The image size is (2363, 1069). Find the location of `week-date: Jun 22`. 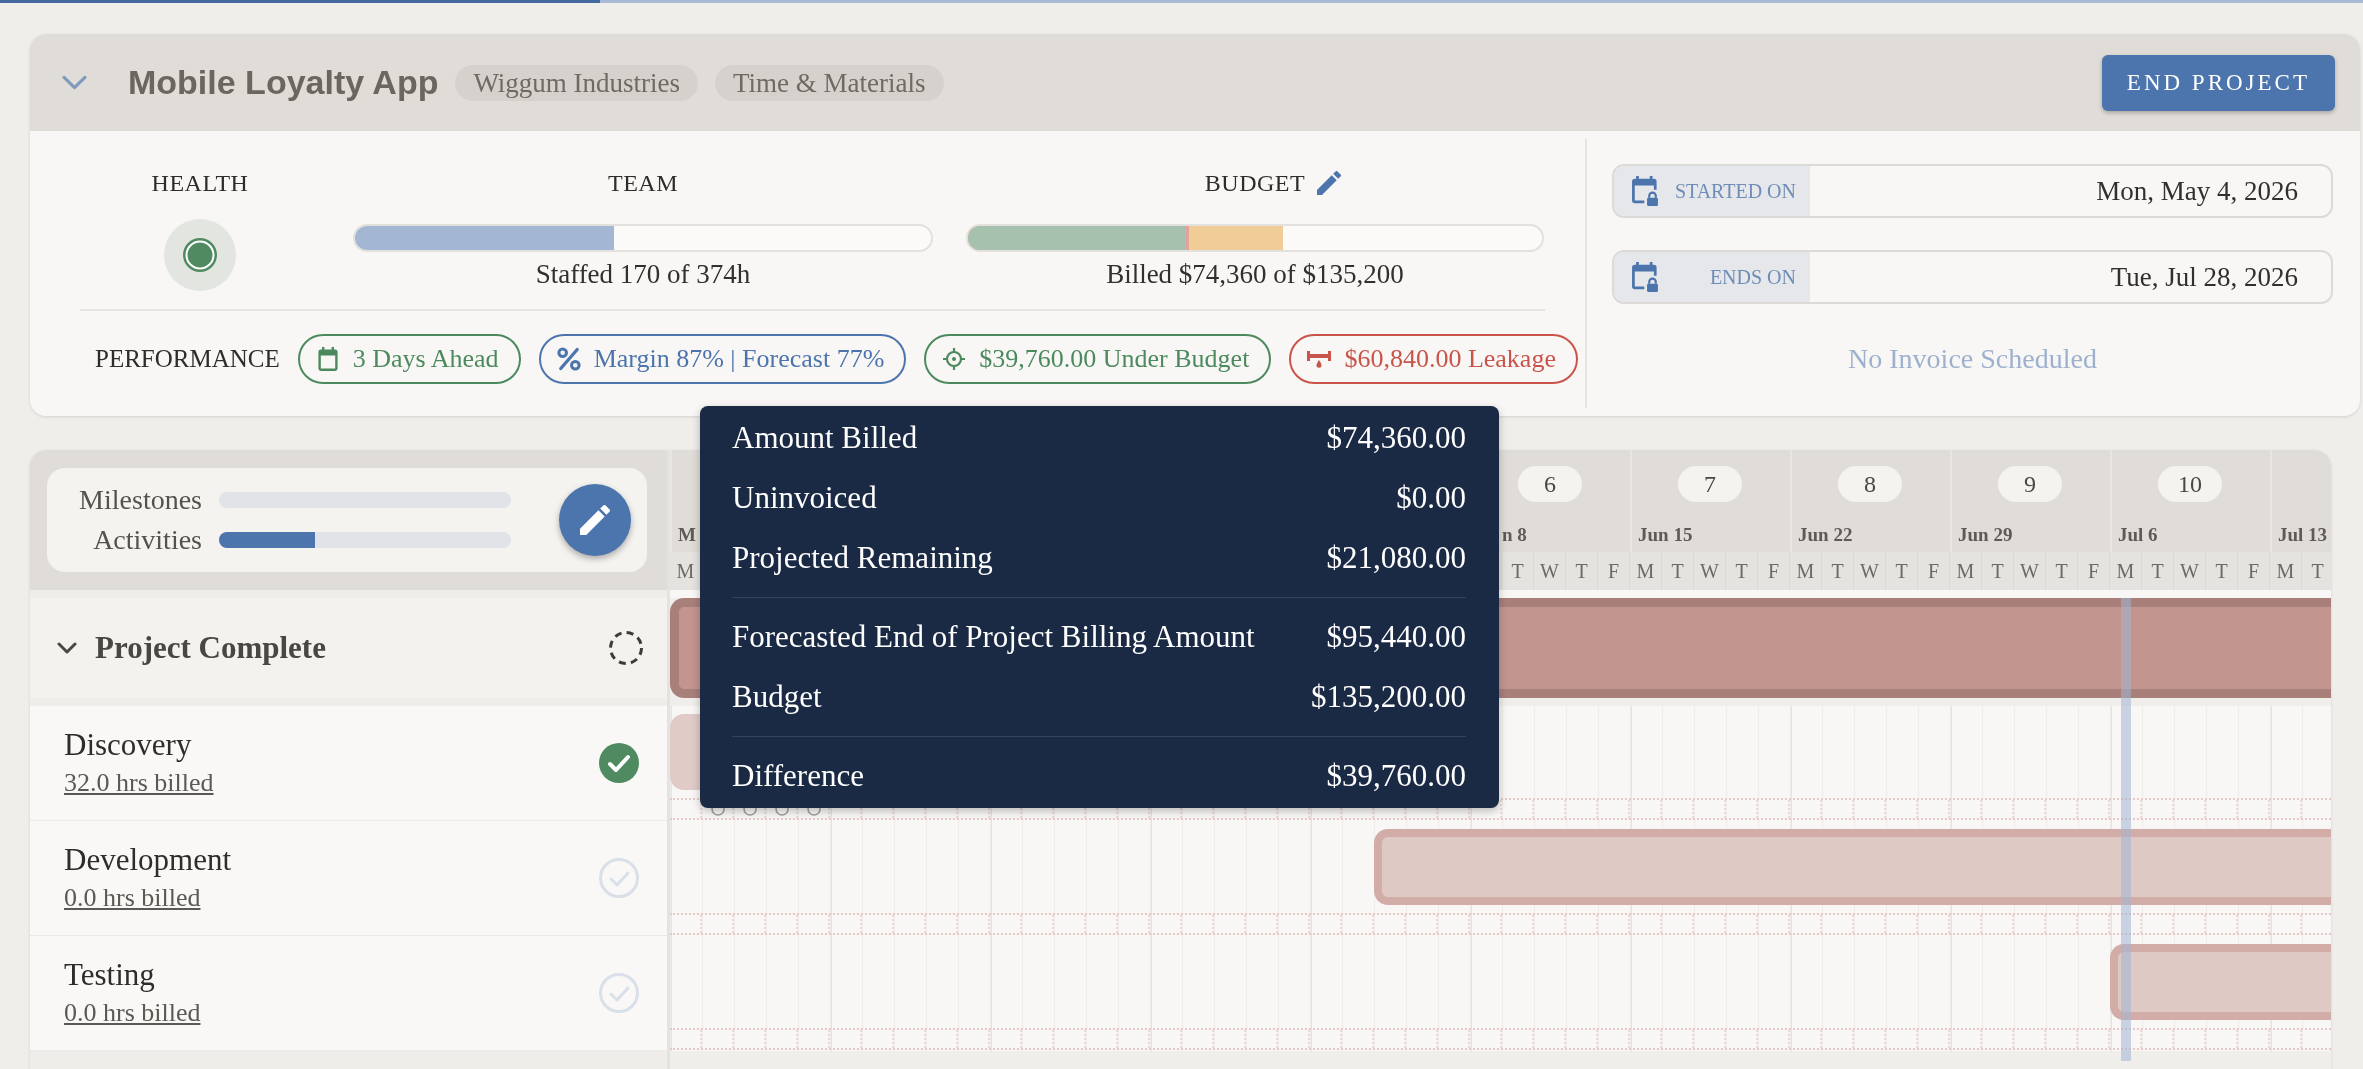

week-date: Jun 22 is located at coordinates (1825, 535).